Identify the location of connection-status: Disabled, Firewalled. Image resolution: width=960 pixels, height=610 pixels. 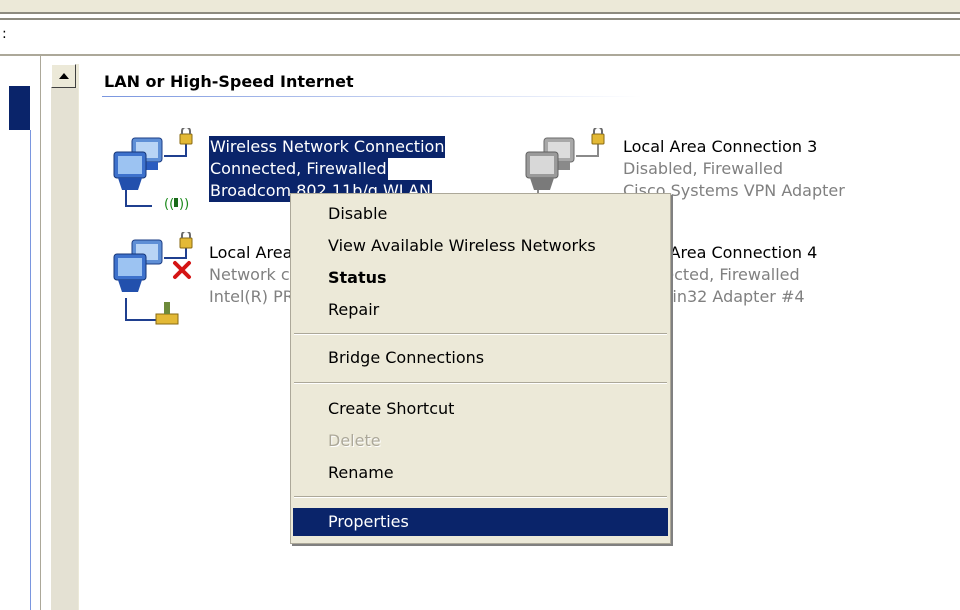
(703, 168).